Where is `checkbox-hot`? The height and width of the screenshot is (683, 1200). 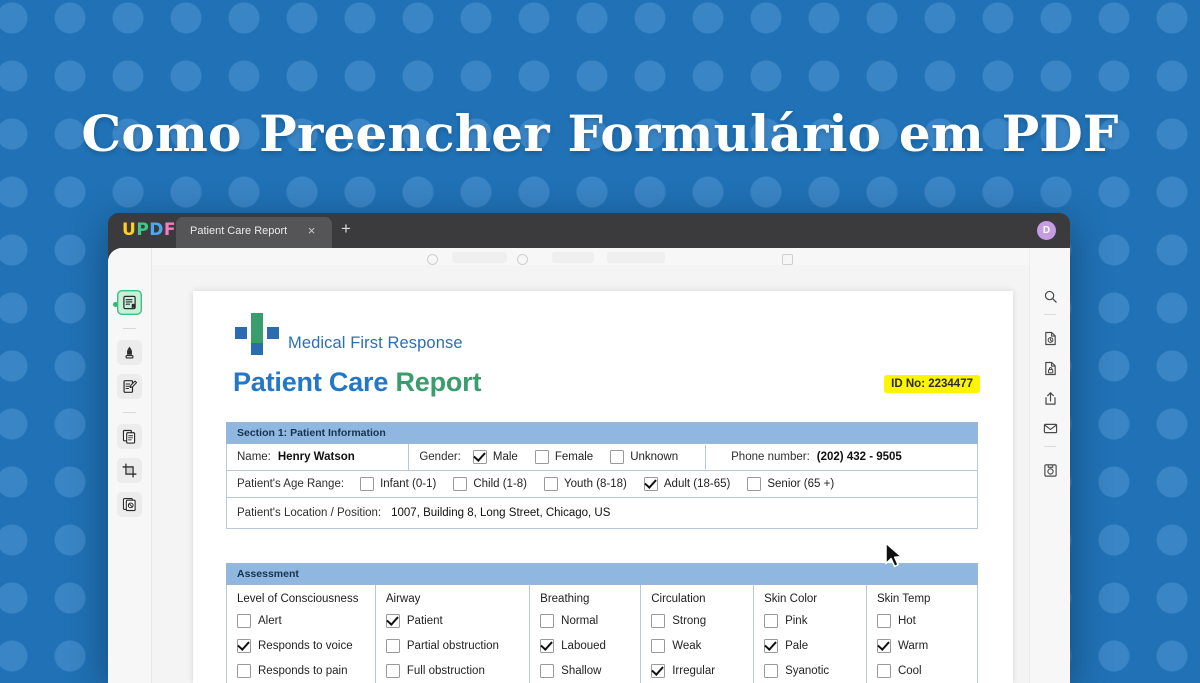 checkbox-hot is located at coordinates (883, 621).